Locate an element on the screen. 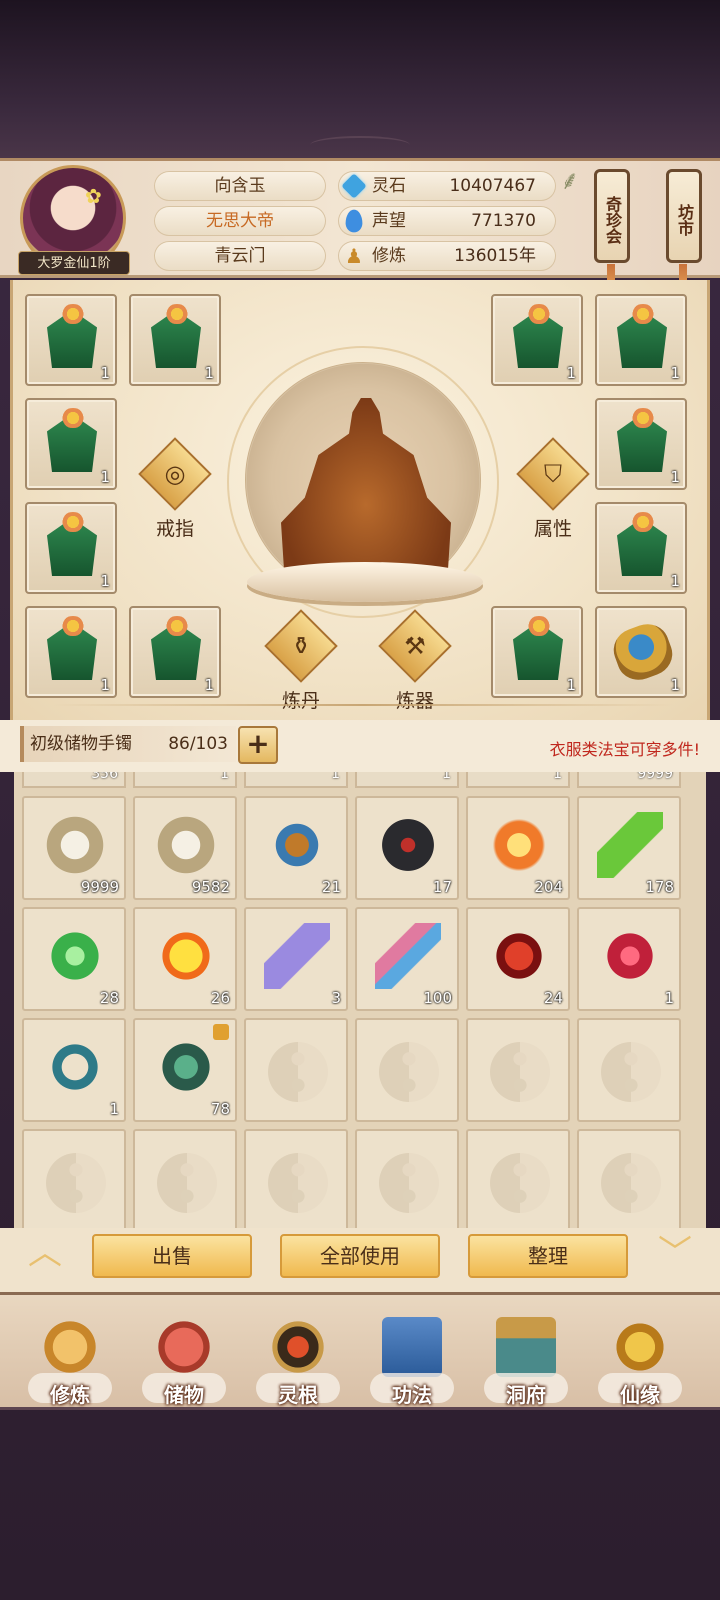  bag-item-fire-crystal: 204 is located at coordinates (518, 848).